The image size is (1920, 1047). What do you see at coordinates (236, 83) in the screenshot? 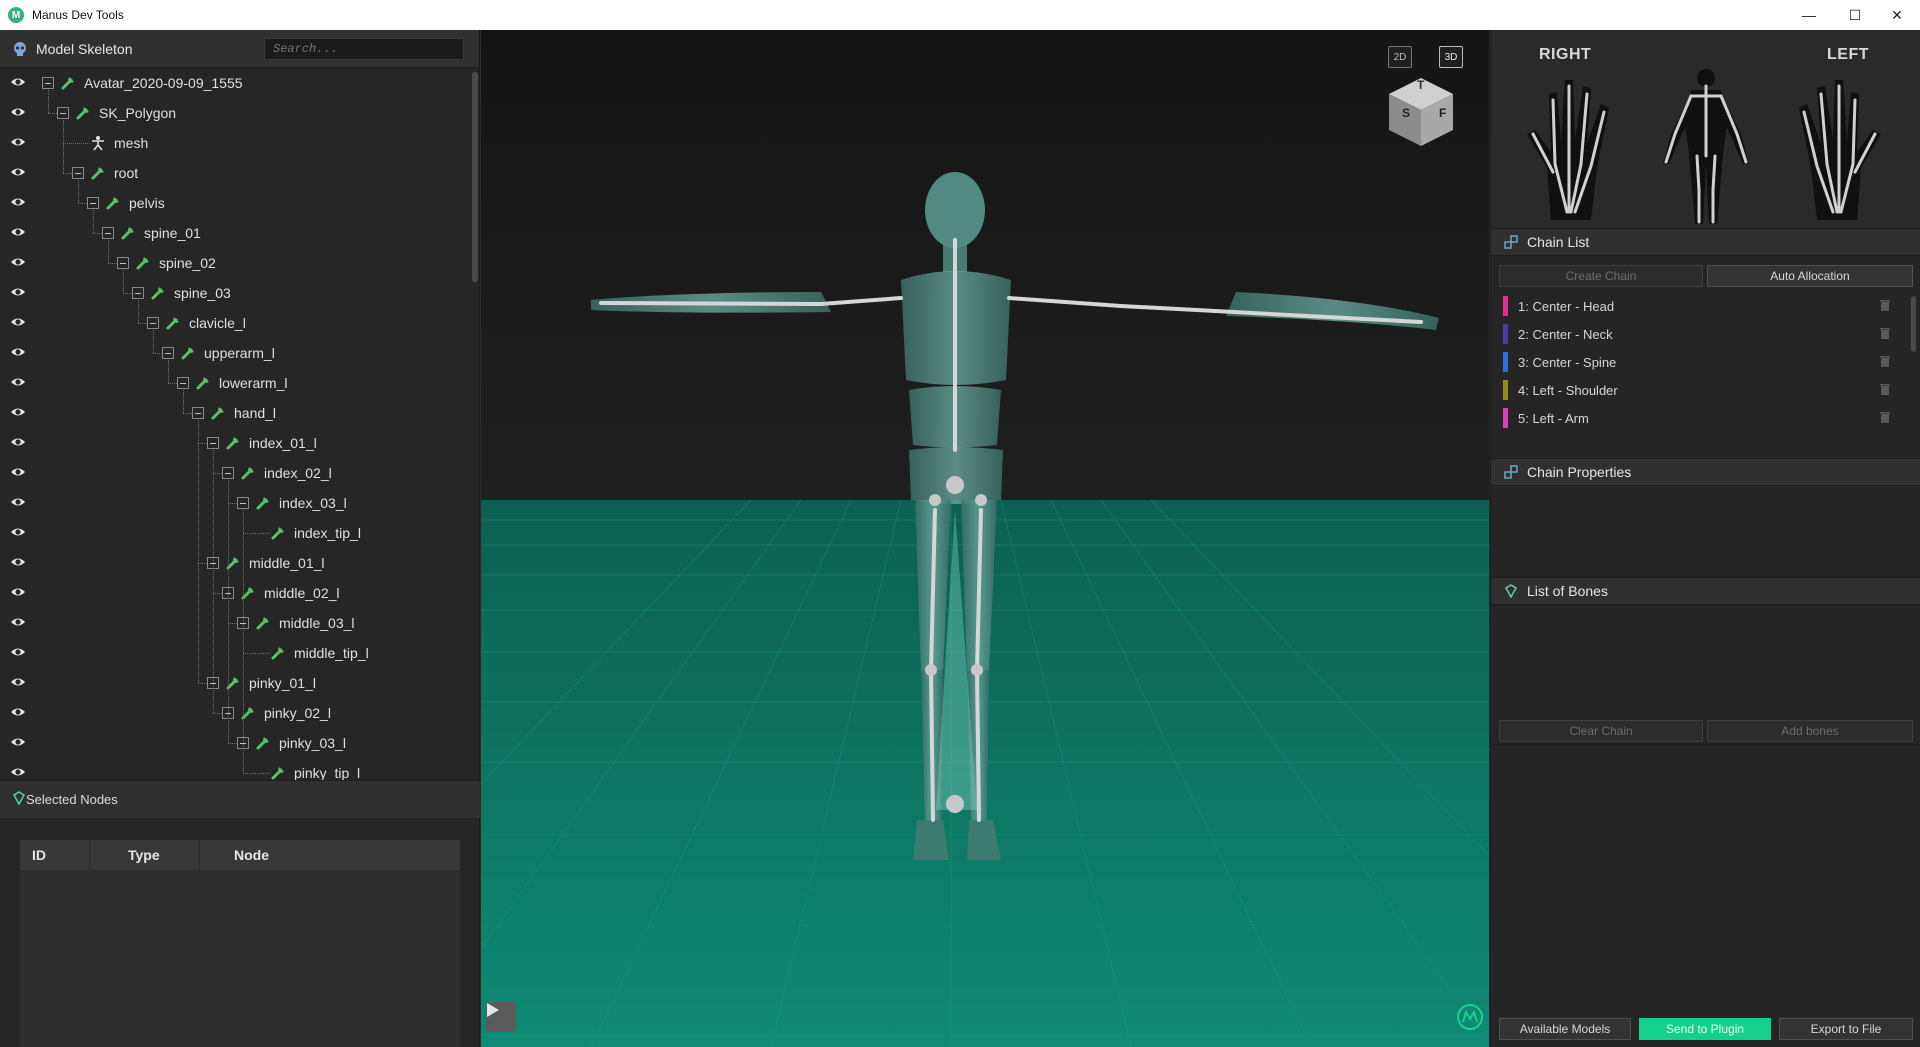
I see `tree-row: Avatar_2020-09-09_1555` at bounding box center [236, 83].